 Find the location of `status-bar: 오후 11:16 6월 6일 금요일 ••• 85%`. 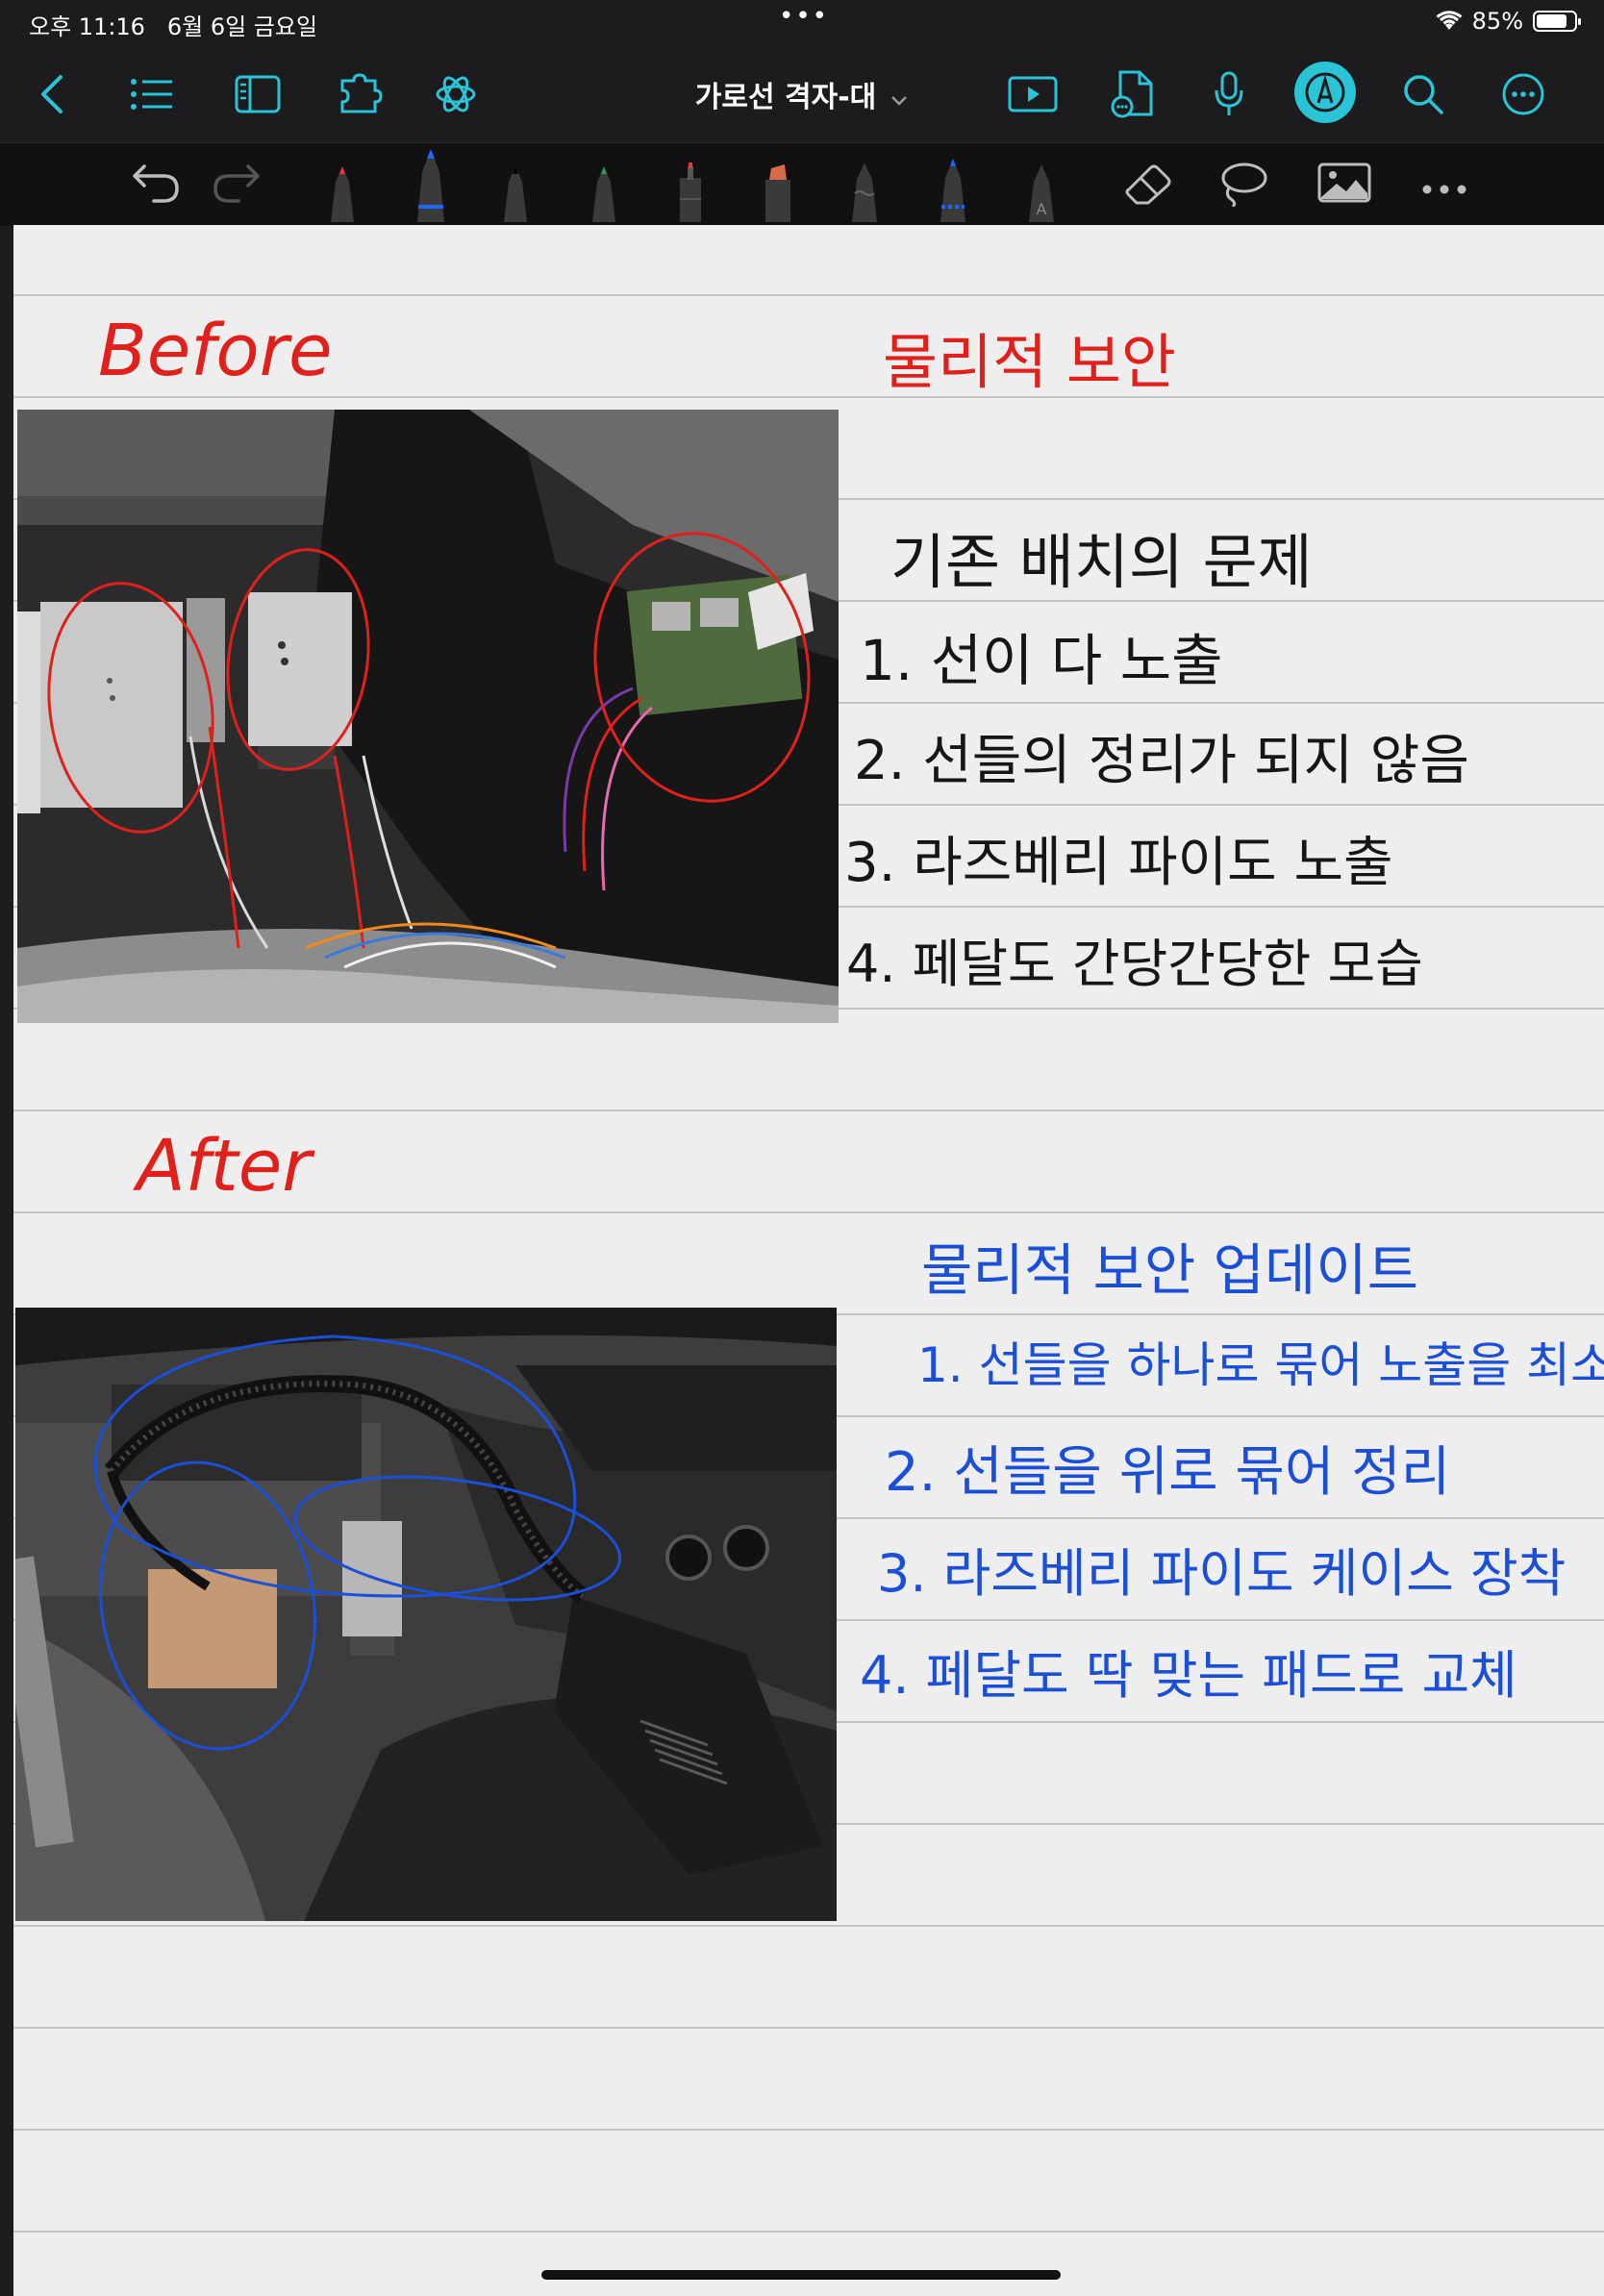

status-bar: 오후 11:16 6월 6일 금요일 ••• 85% is located at coordinates (802, 23).